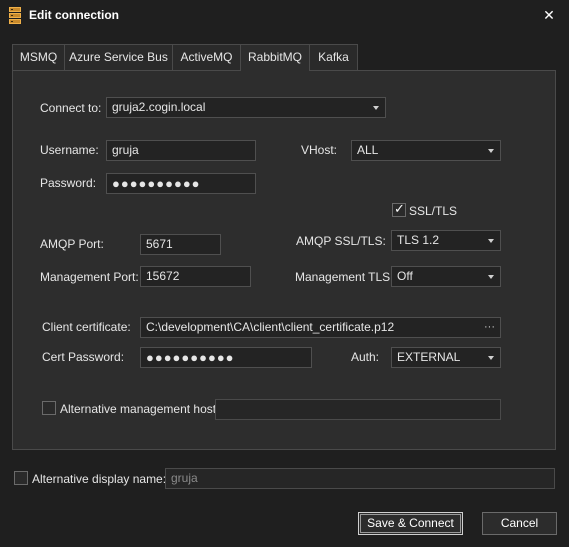 The image size is (569, 547). I want to click on server-stack-icon, so click(15, 15).